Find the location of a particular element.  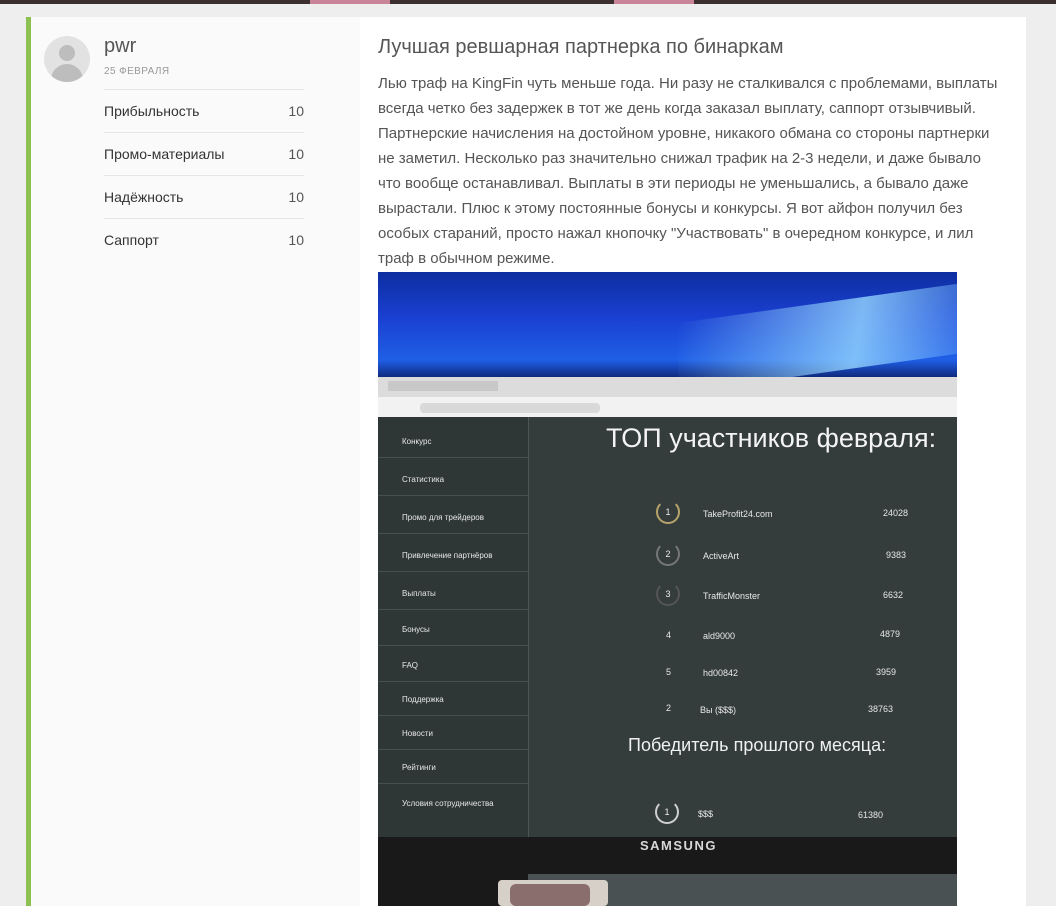

top-score: 38763 is located at coordinates (881, 709).